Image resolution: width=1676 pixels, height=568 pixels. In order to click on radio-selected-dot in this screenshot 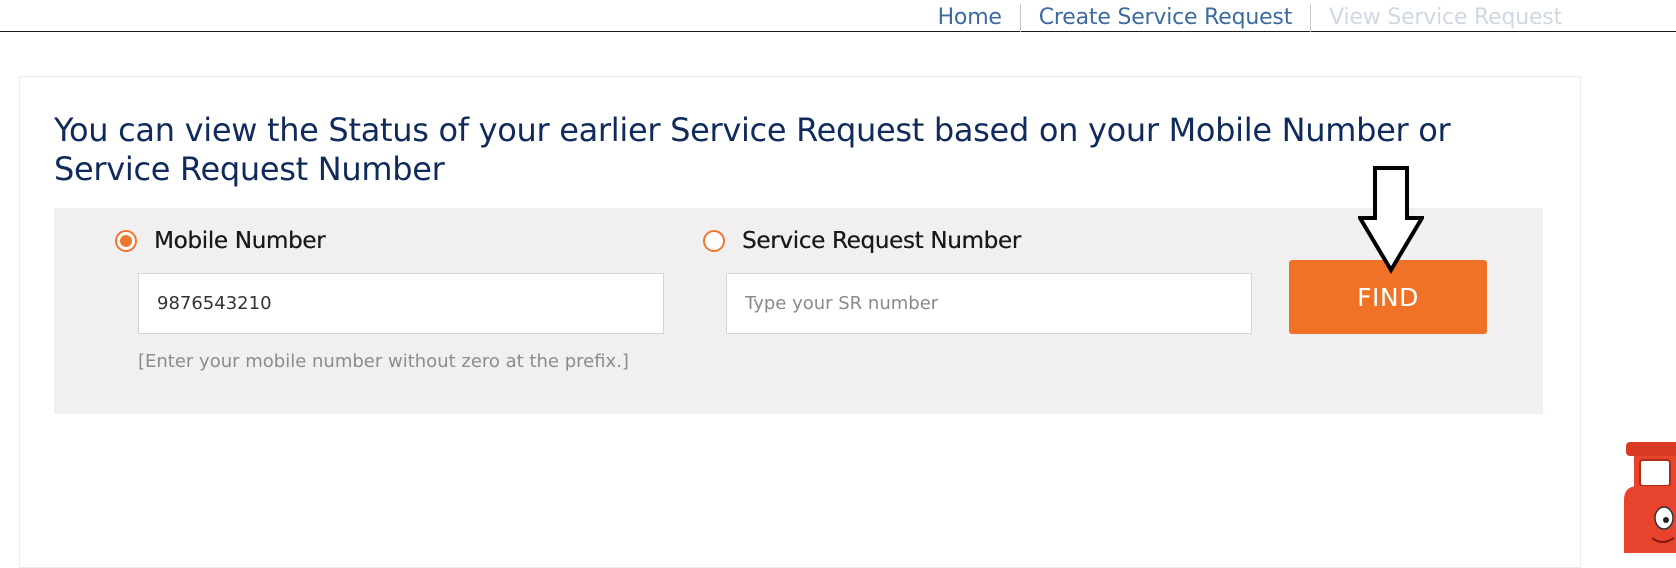, I will do `click(126, 241)`.